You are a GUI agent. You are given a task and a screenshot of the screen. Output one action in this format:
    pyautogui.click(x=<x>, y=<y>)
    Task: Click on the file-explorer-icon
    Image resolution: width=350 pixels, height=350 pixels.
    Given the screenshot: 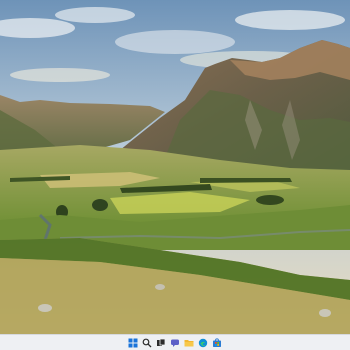 What is the action you would take?
    pyautogui.click(x=189, y=342)
    